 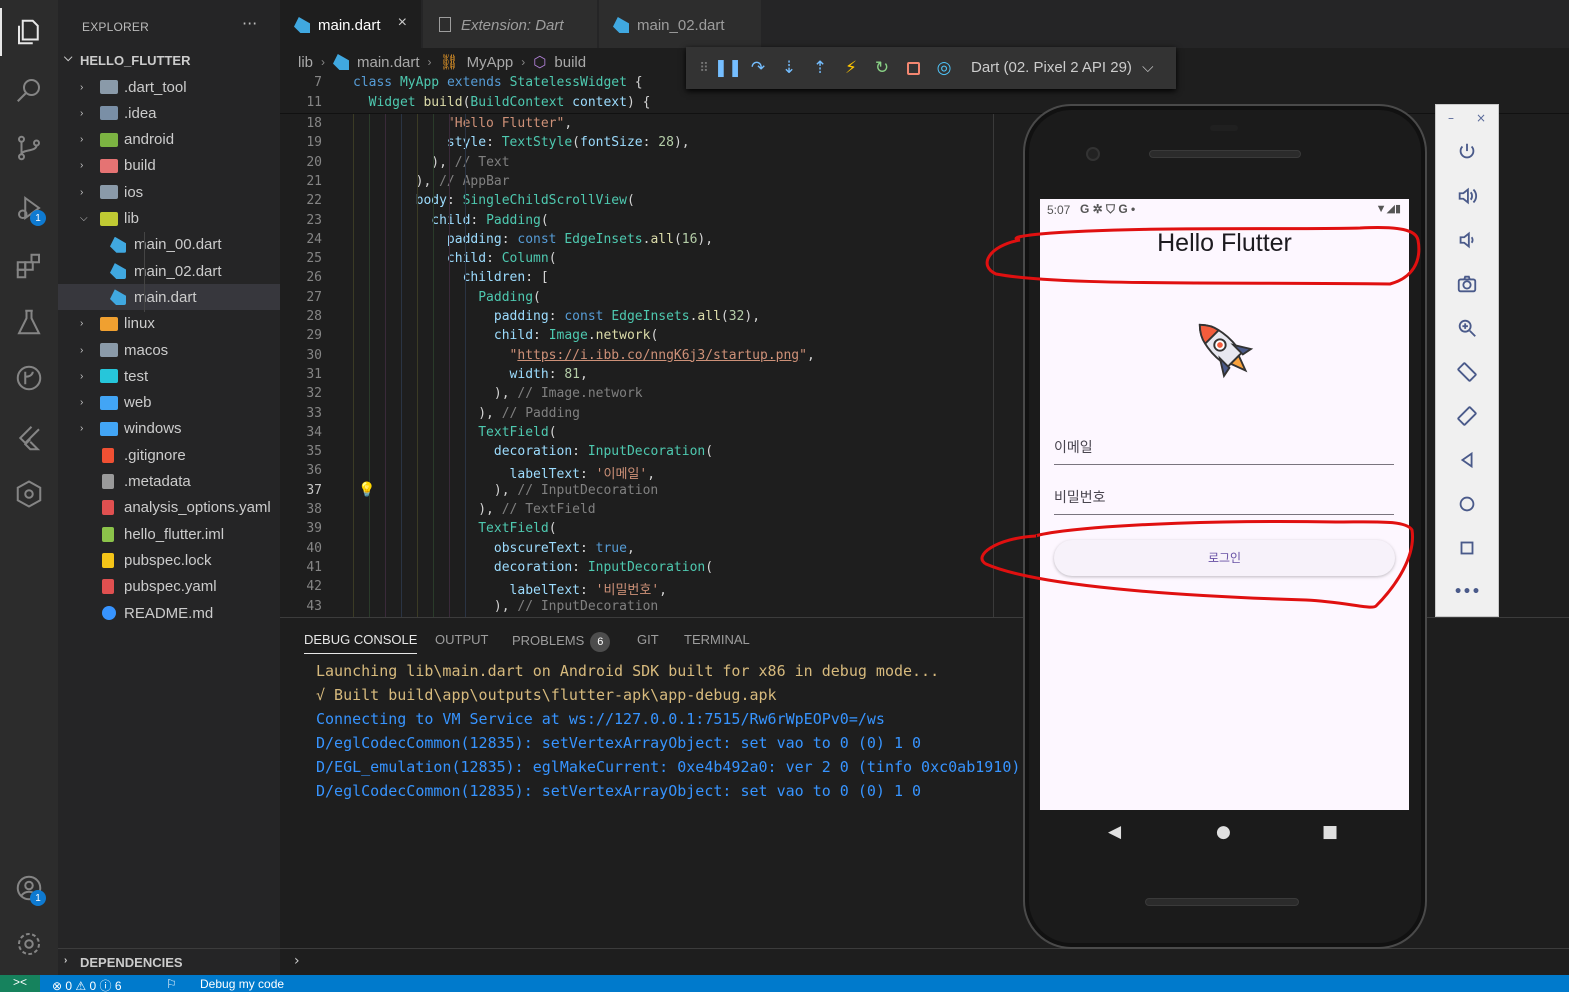 I want to click on step-into-icon: ⇣, so click(x=789, y=68).